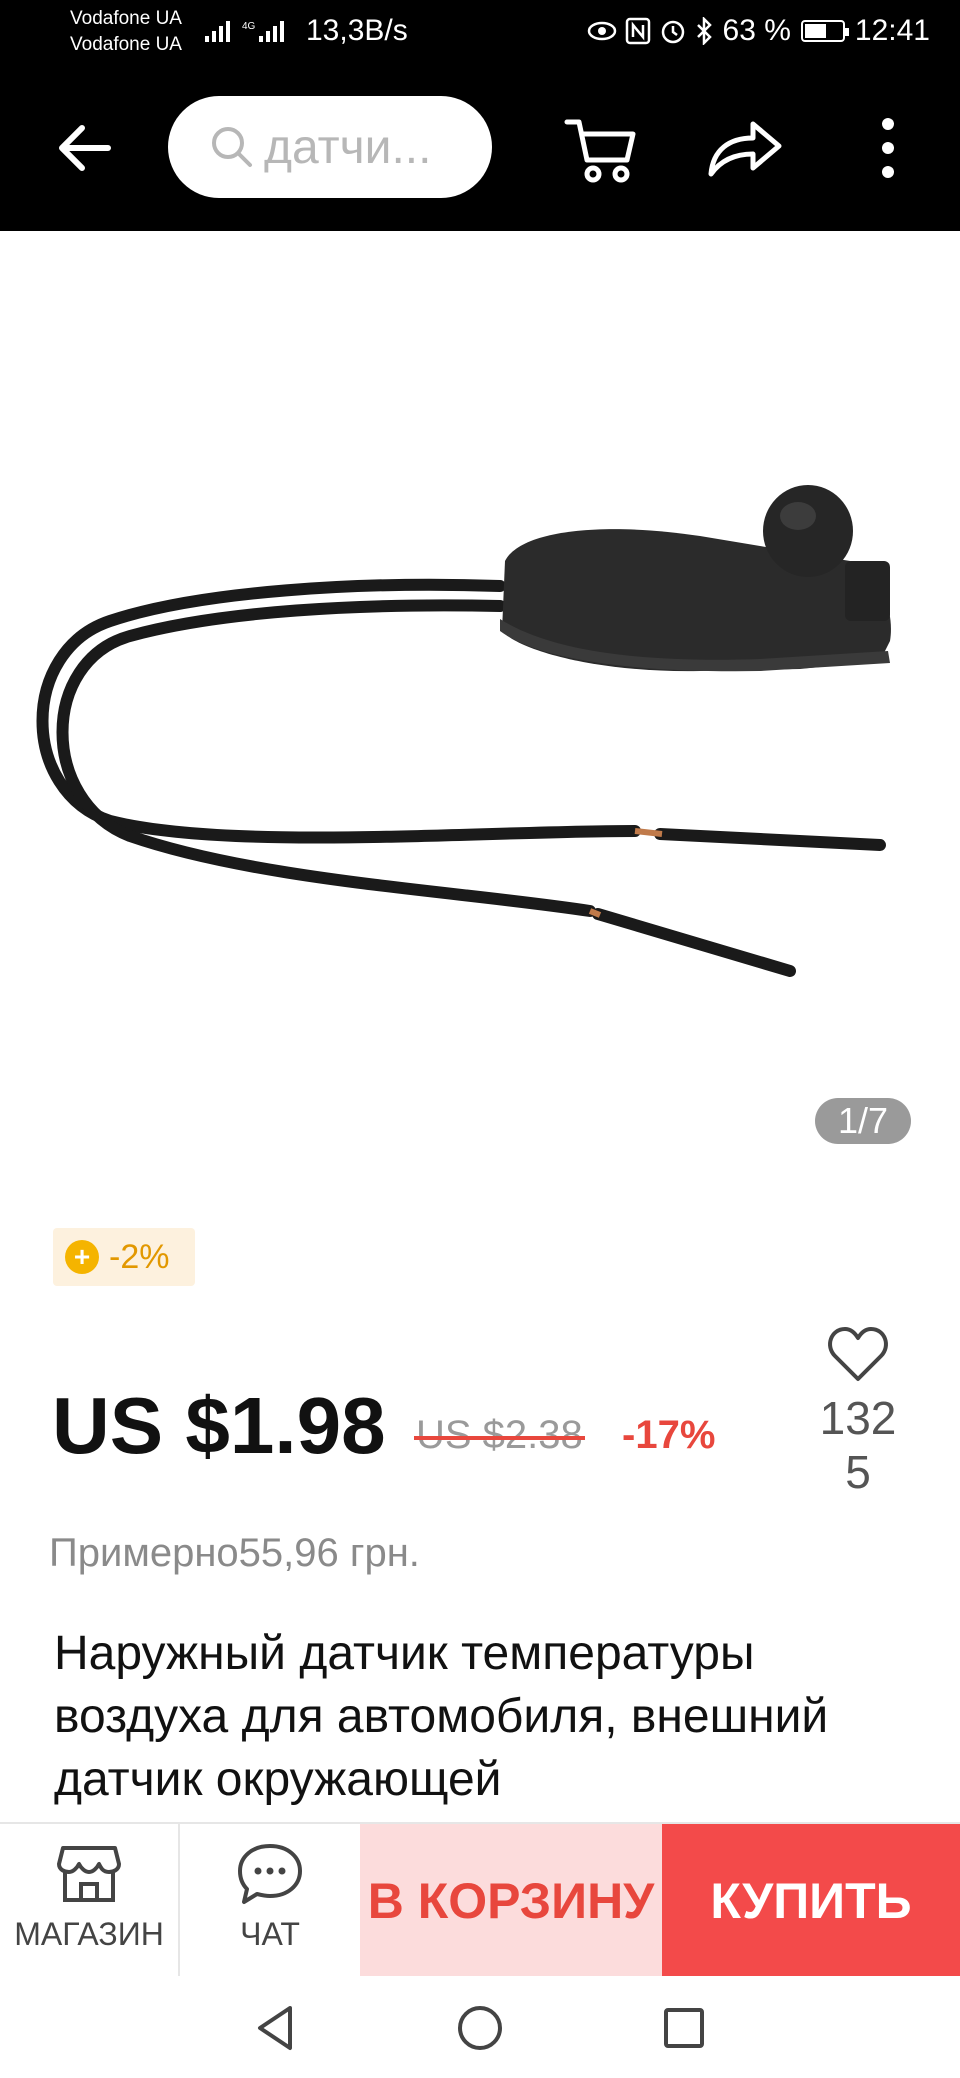  Describe the element at coordinates (858, 1445) in the screenshot. I see `wishlist-count: 1325` at that location.